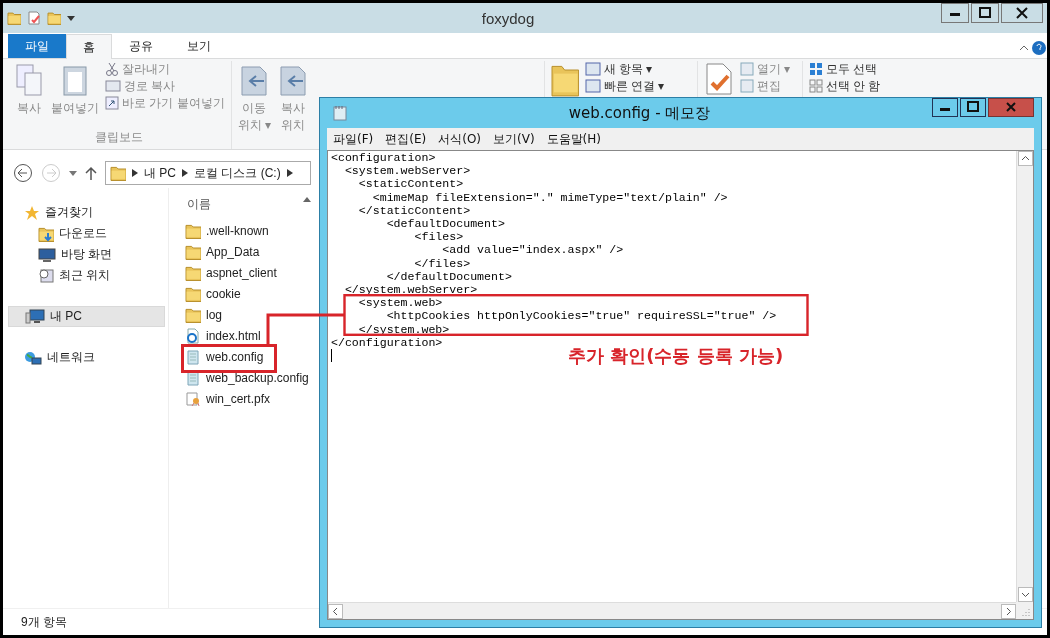  I want to click on ribbon-button: 선택 안 함, so click(858, 86).